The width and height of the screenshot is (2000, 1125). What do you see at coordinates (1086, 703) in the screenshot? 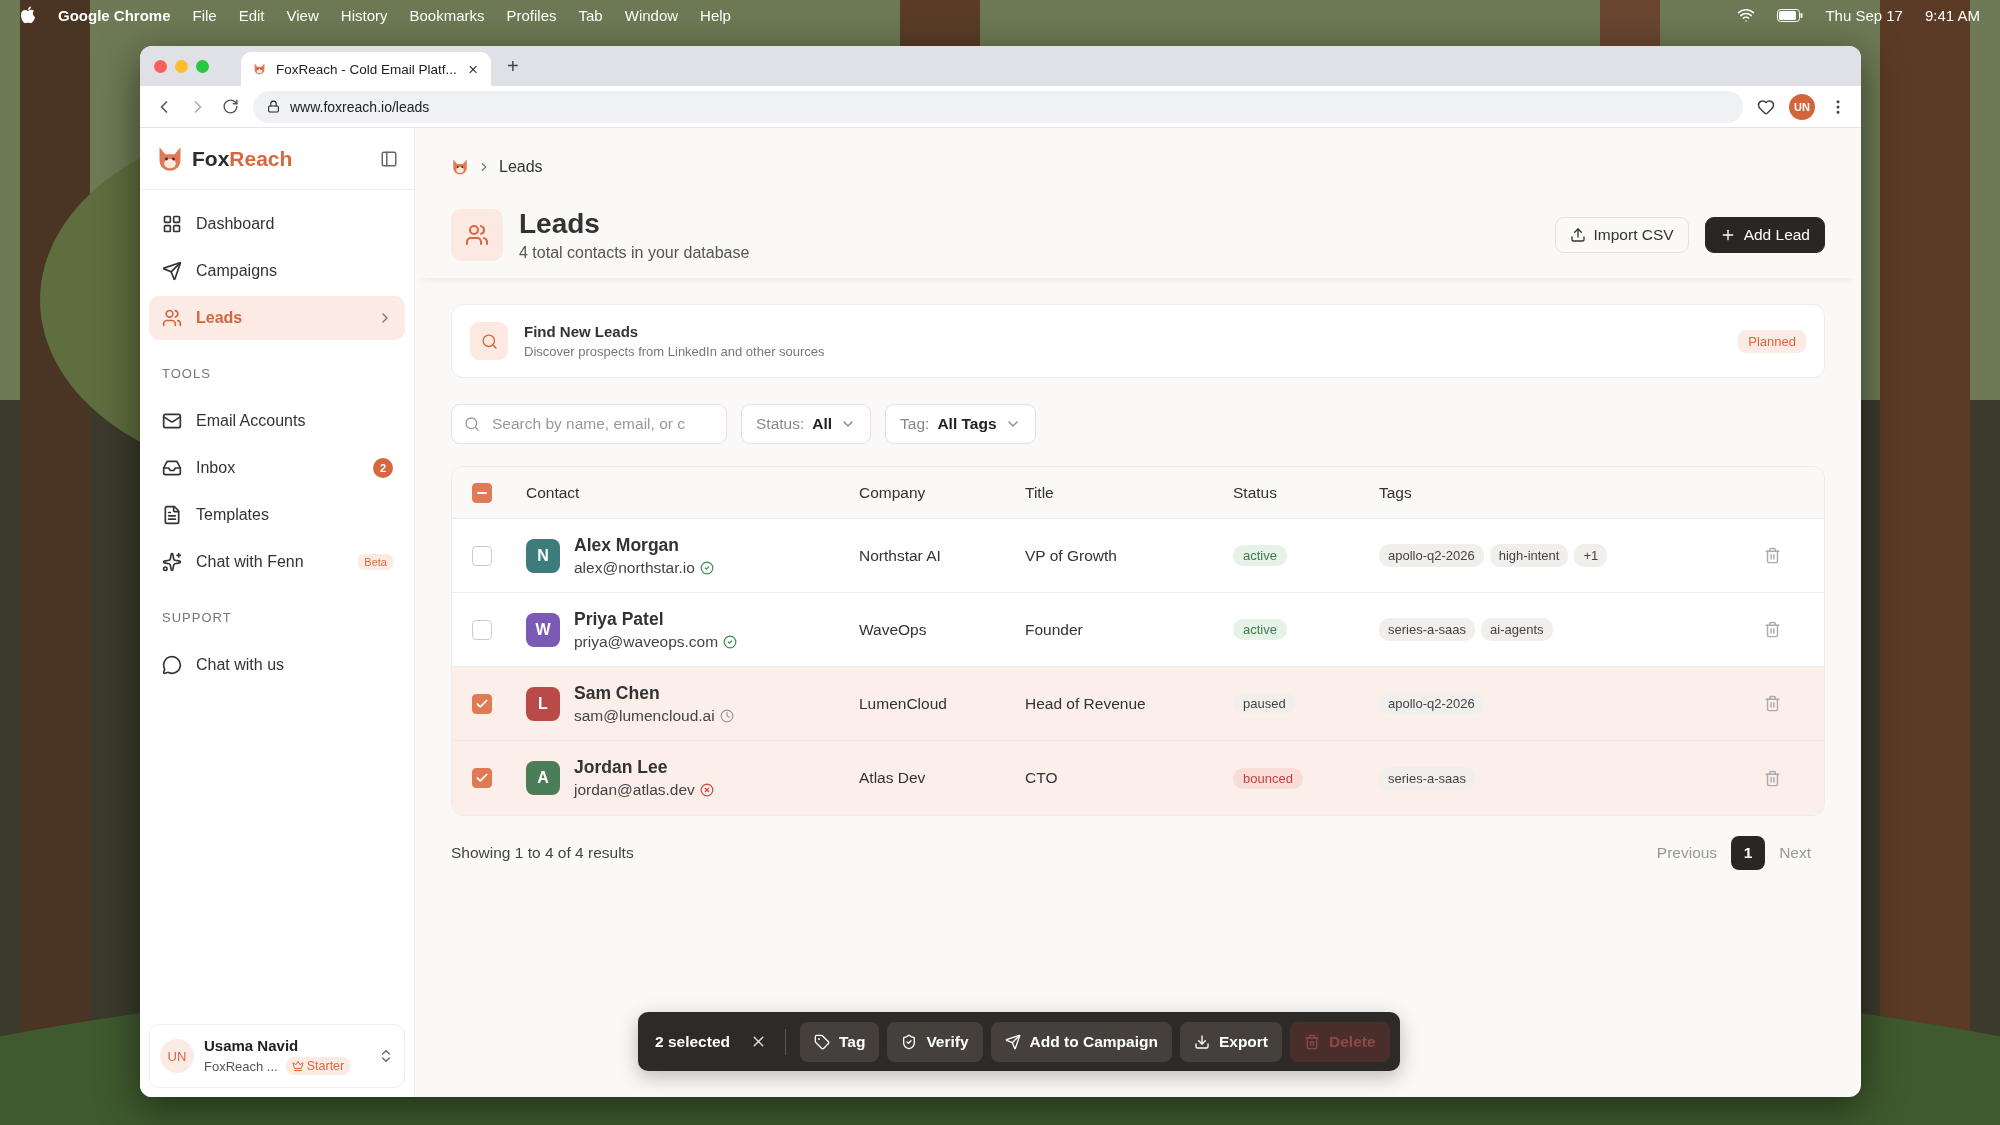
I see `title-cell-text: Head of Revenue` at bounding box center [1086, 703].